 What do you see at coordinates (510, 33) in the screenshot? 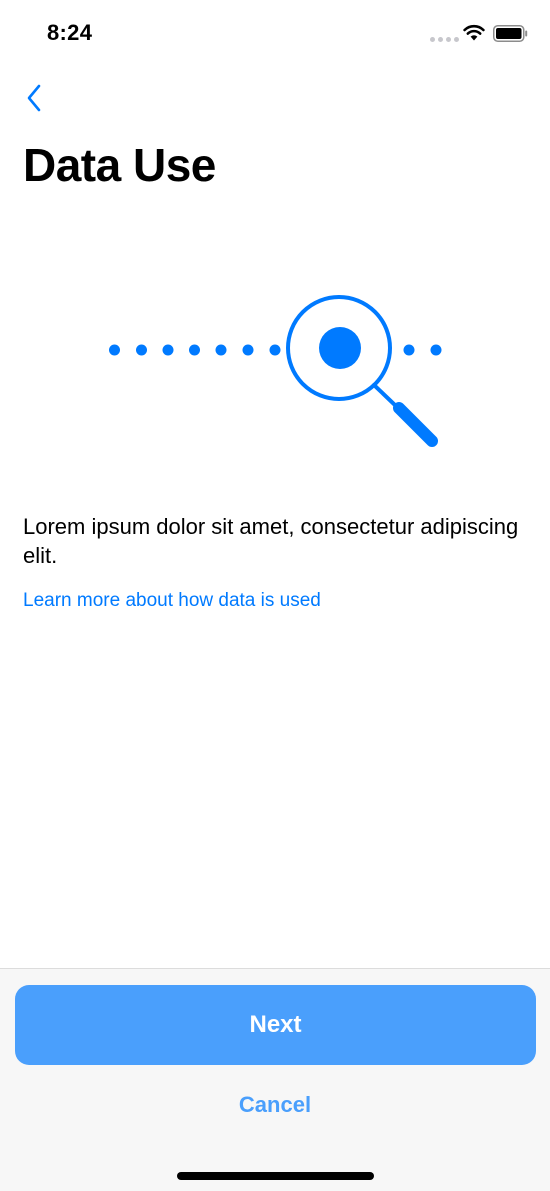
I see `battery-icon` at bounding box center [510, 33].